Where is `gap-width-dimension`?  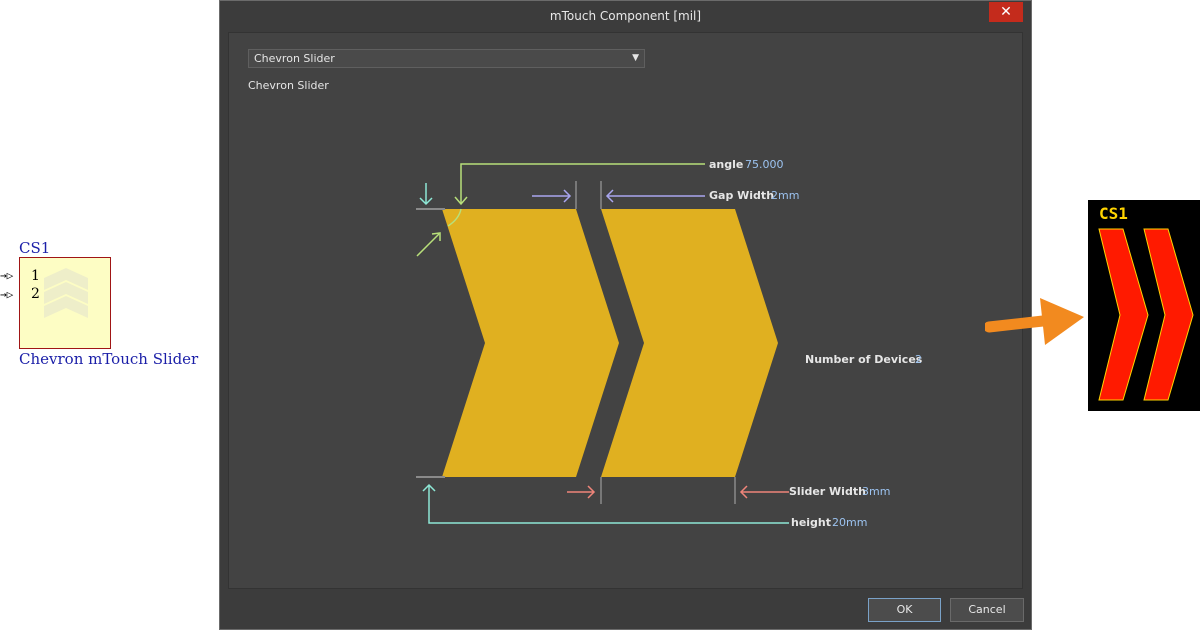 gap-width-dimension is located at coordinates (618, 196).